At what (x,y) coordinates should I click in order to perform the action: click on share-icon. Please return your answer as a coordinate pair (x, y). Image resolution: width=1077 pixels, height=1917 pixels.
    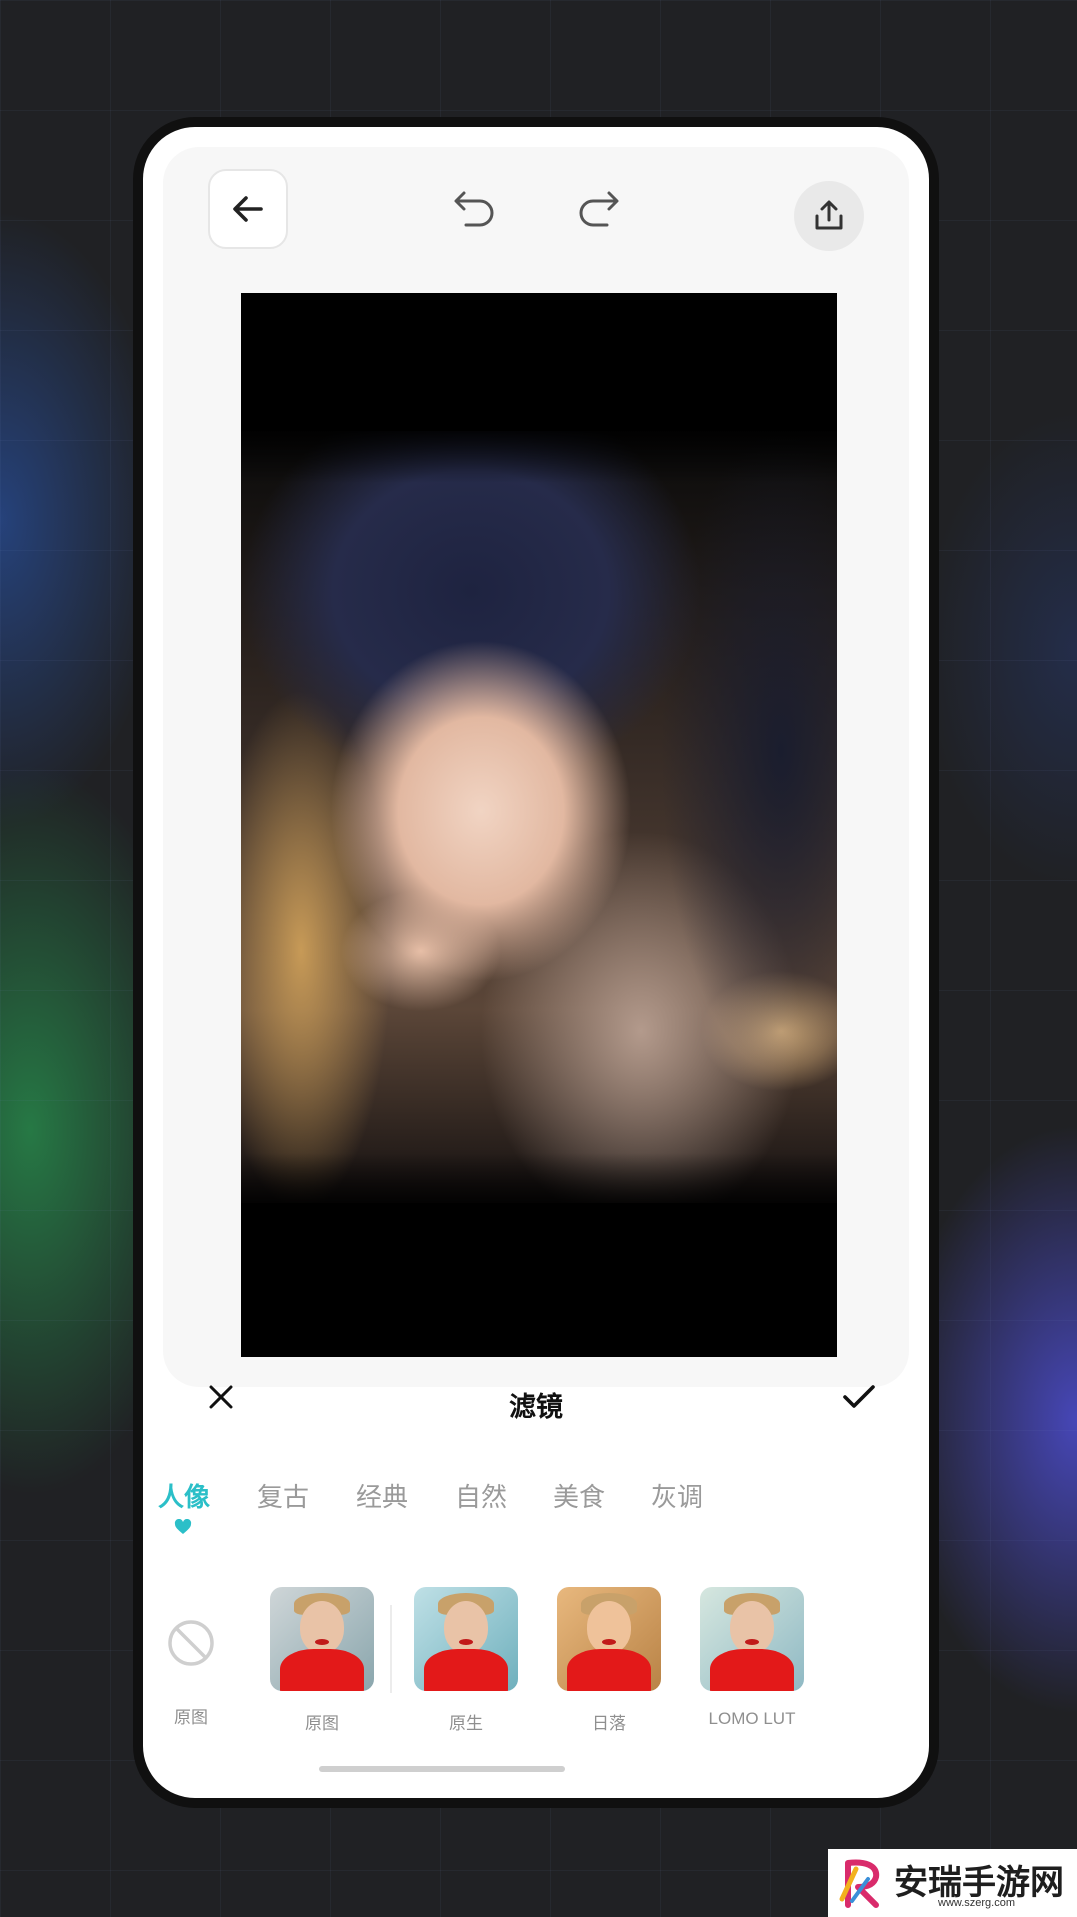
    Looking at the image, I should click on (829, 215).